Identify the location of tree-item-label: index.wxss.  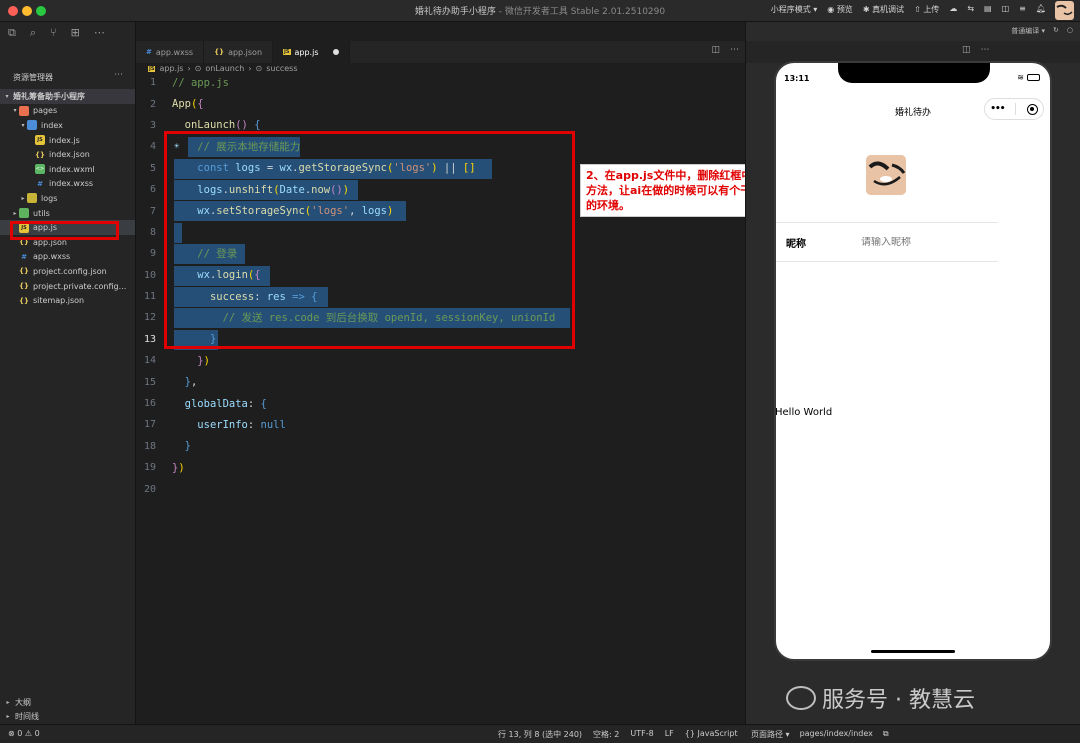
(71, 184).